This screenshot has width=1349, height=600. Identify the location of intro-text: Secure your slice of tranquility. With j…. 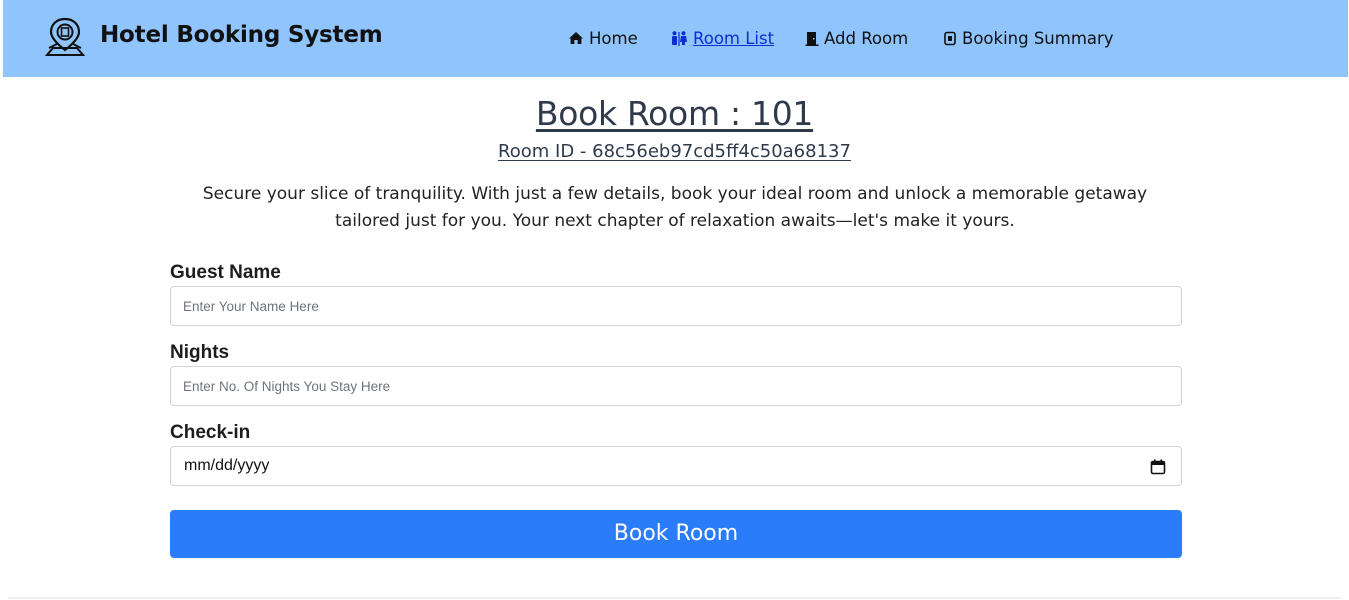
(675, 207).